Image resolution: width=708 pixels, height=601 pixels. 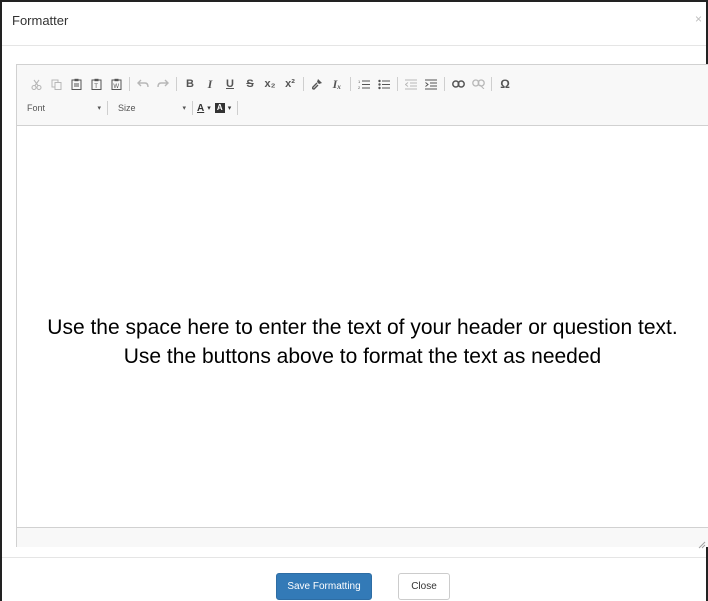 I want to click on text-color-button: A ▾, so click(x=204, y=108).